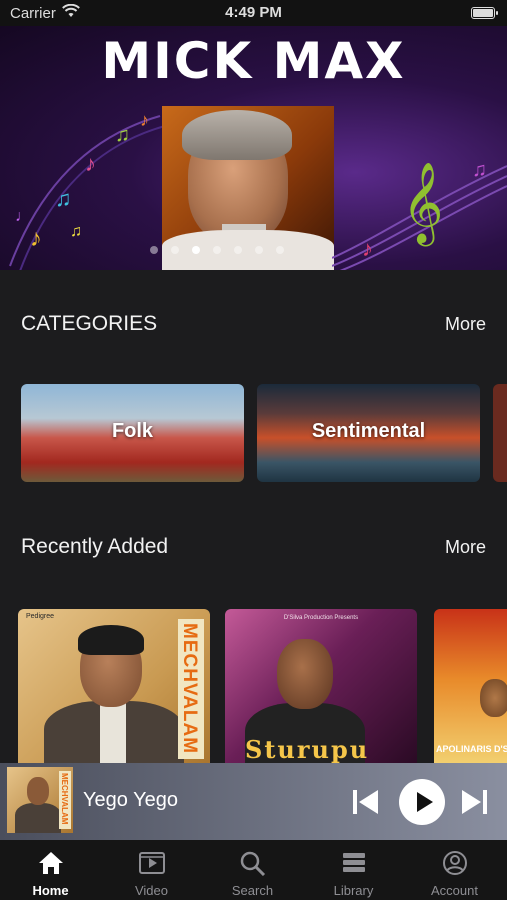  Describe the element at coordinates (253, 801) in the screenshot. I see `mini-player: MECHVALAM Yego Yego` at that location.